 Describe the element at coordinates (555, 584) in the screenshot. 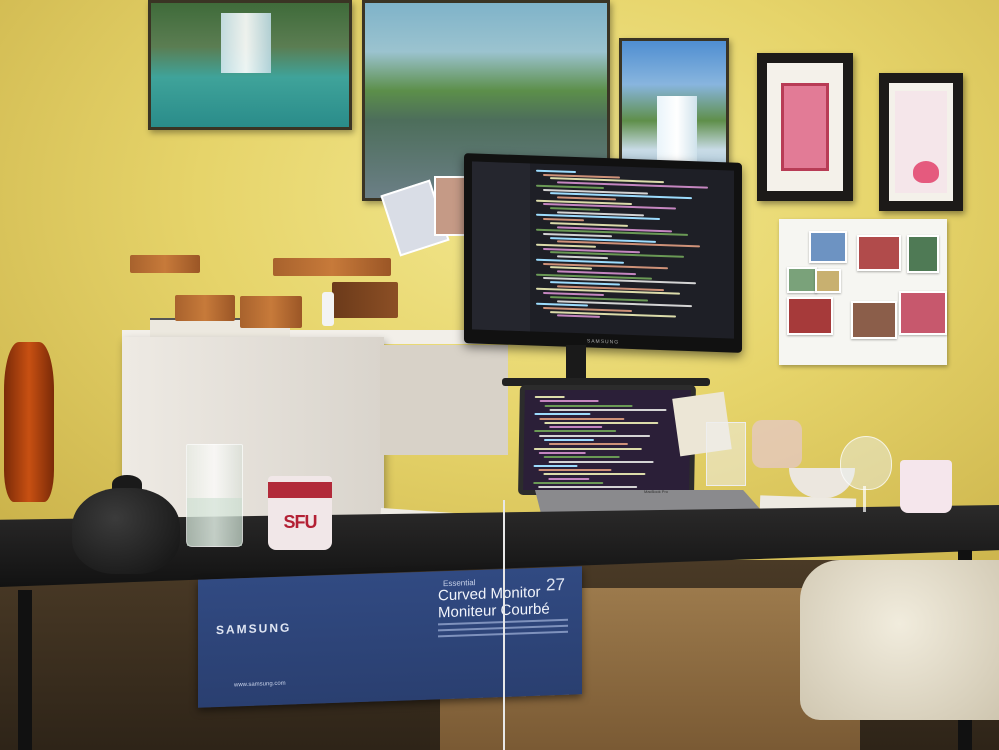

I see `box-size-text: 27` at that location.